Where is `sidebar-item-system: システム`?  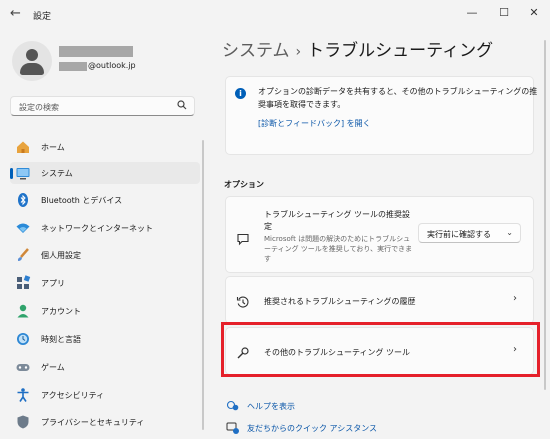 sidebar-item-system: システム is located at coordinates (105, 173).